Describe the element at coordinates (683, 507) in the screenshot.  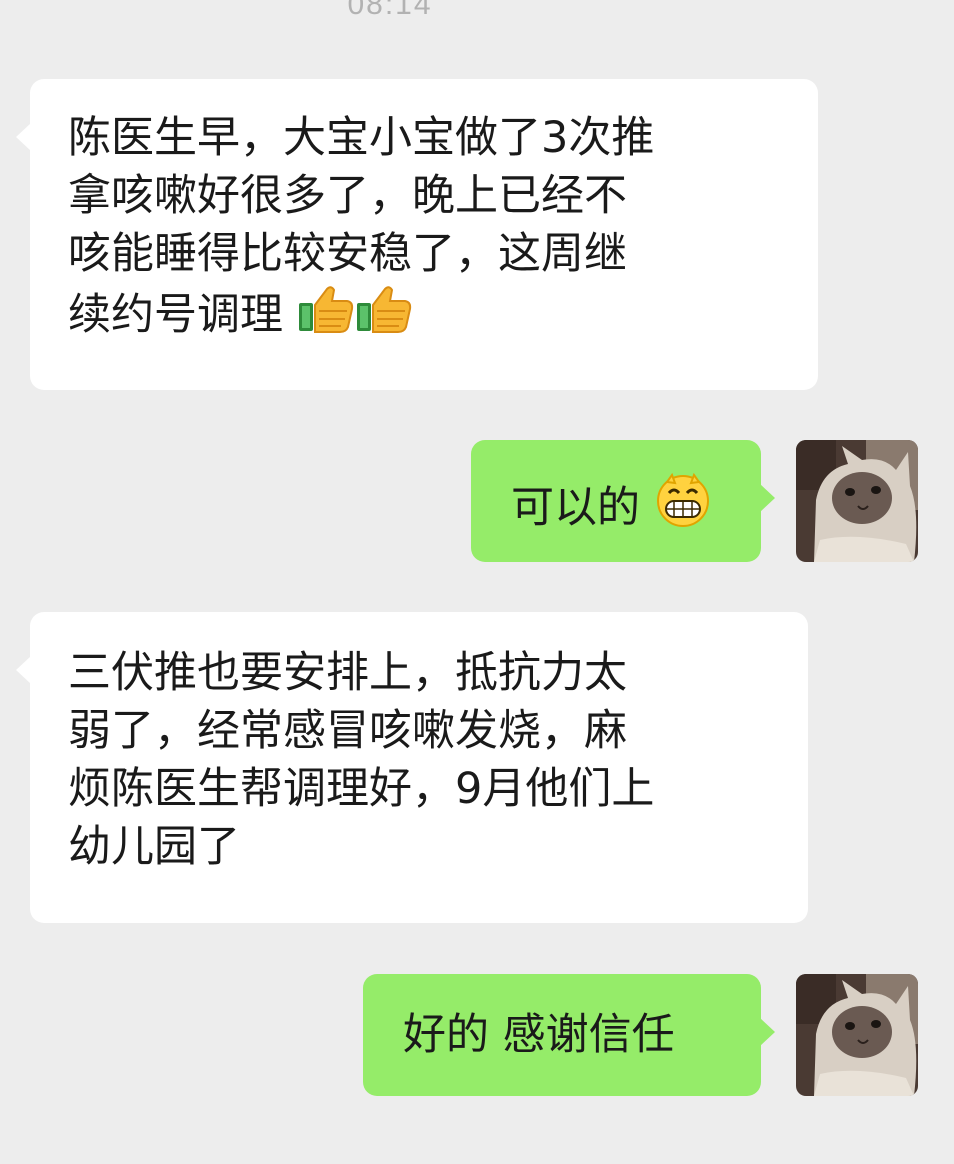
I see `grin-face-icon` at that location.